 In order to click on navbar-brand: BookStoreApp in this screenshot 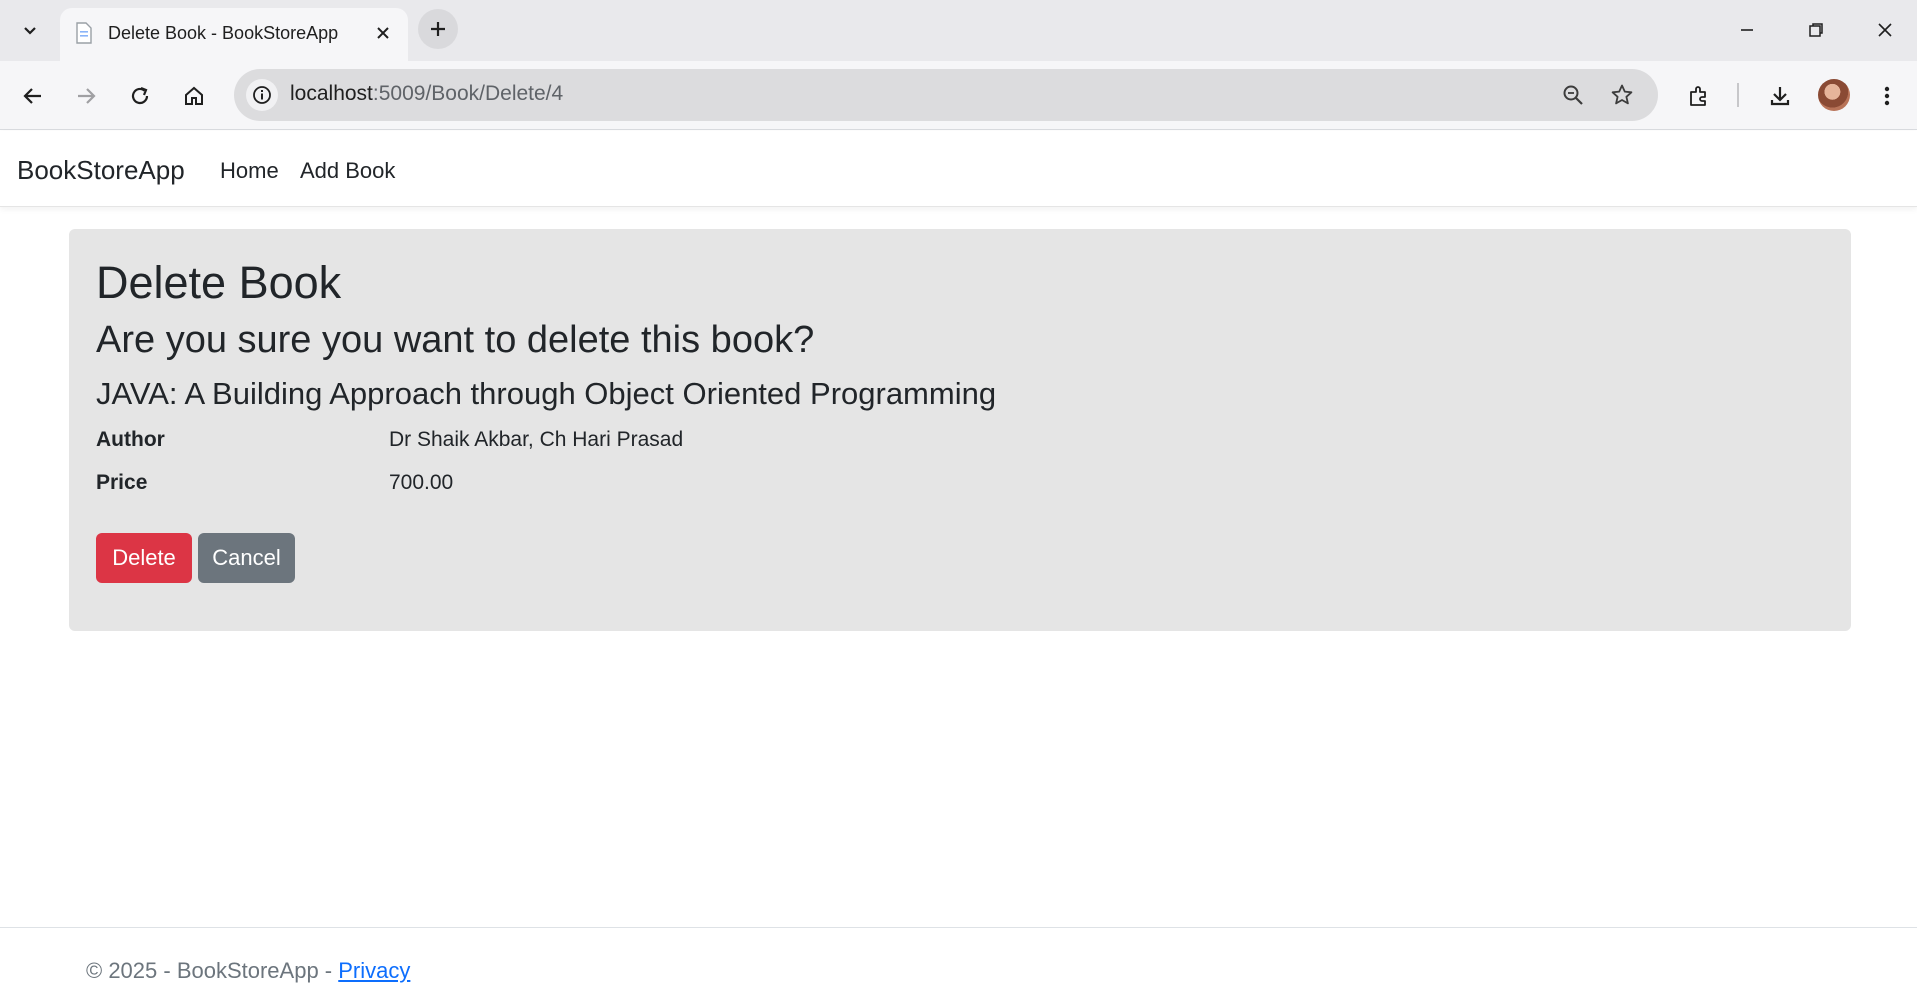, I will do `click(101, 170)`.